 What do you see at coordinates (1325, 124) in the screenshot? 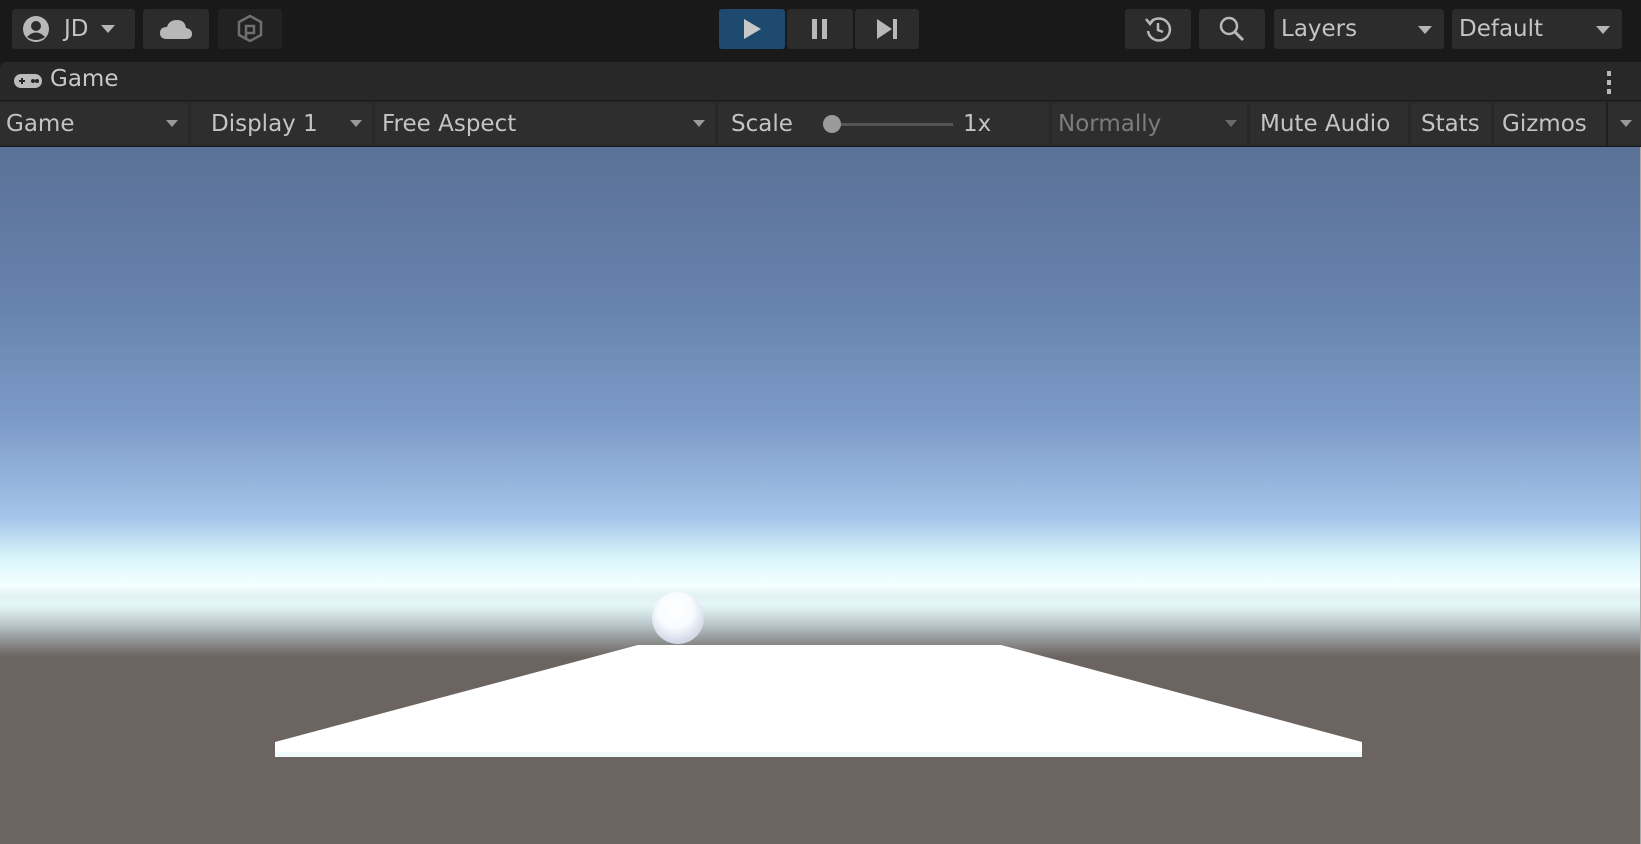
I see `mute-audio-label: Mute Audio` at bounding box center [1325, 124].